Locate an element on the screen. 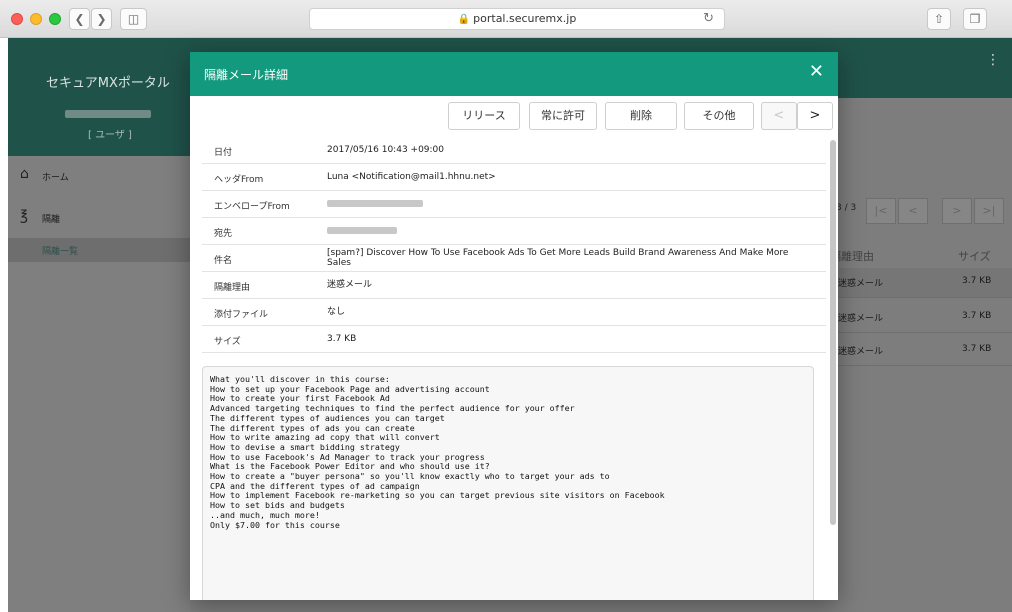  other-button: その他 is located at coordinates (719, 116).